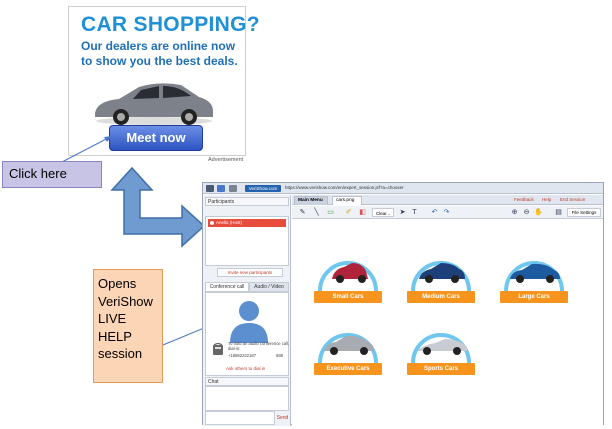  I want to click on avatar-placeholder-icon, so click(249, 322).